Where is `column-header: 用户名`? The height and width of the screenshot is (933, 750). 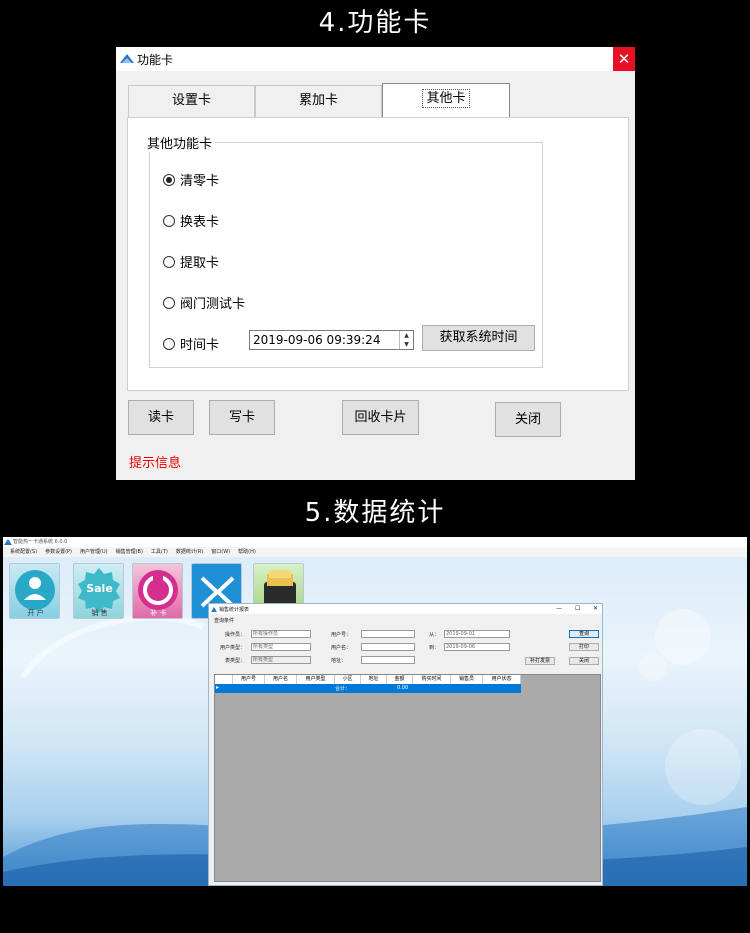 column-header: 用户名 is located at coordinates (281, 679).